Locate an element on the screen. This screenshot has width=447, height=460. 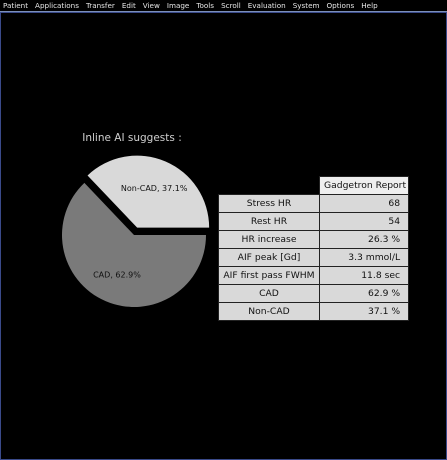
report-header-row: Gadgetron Report is located at coordinates (314, 185).